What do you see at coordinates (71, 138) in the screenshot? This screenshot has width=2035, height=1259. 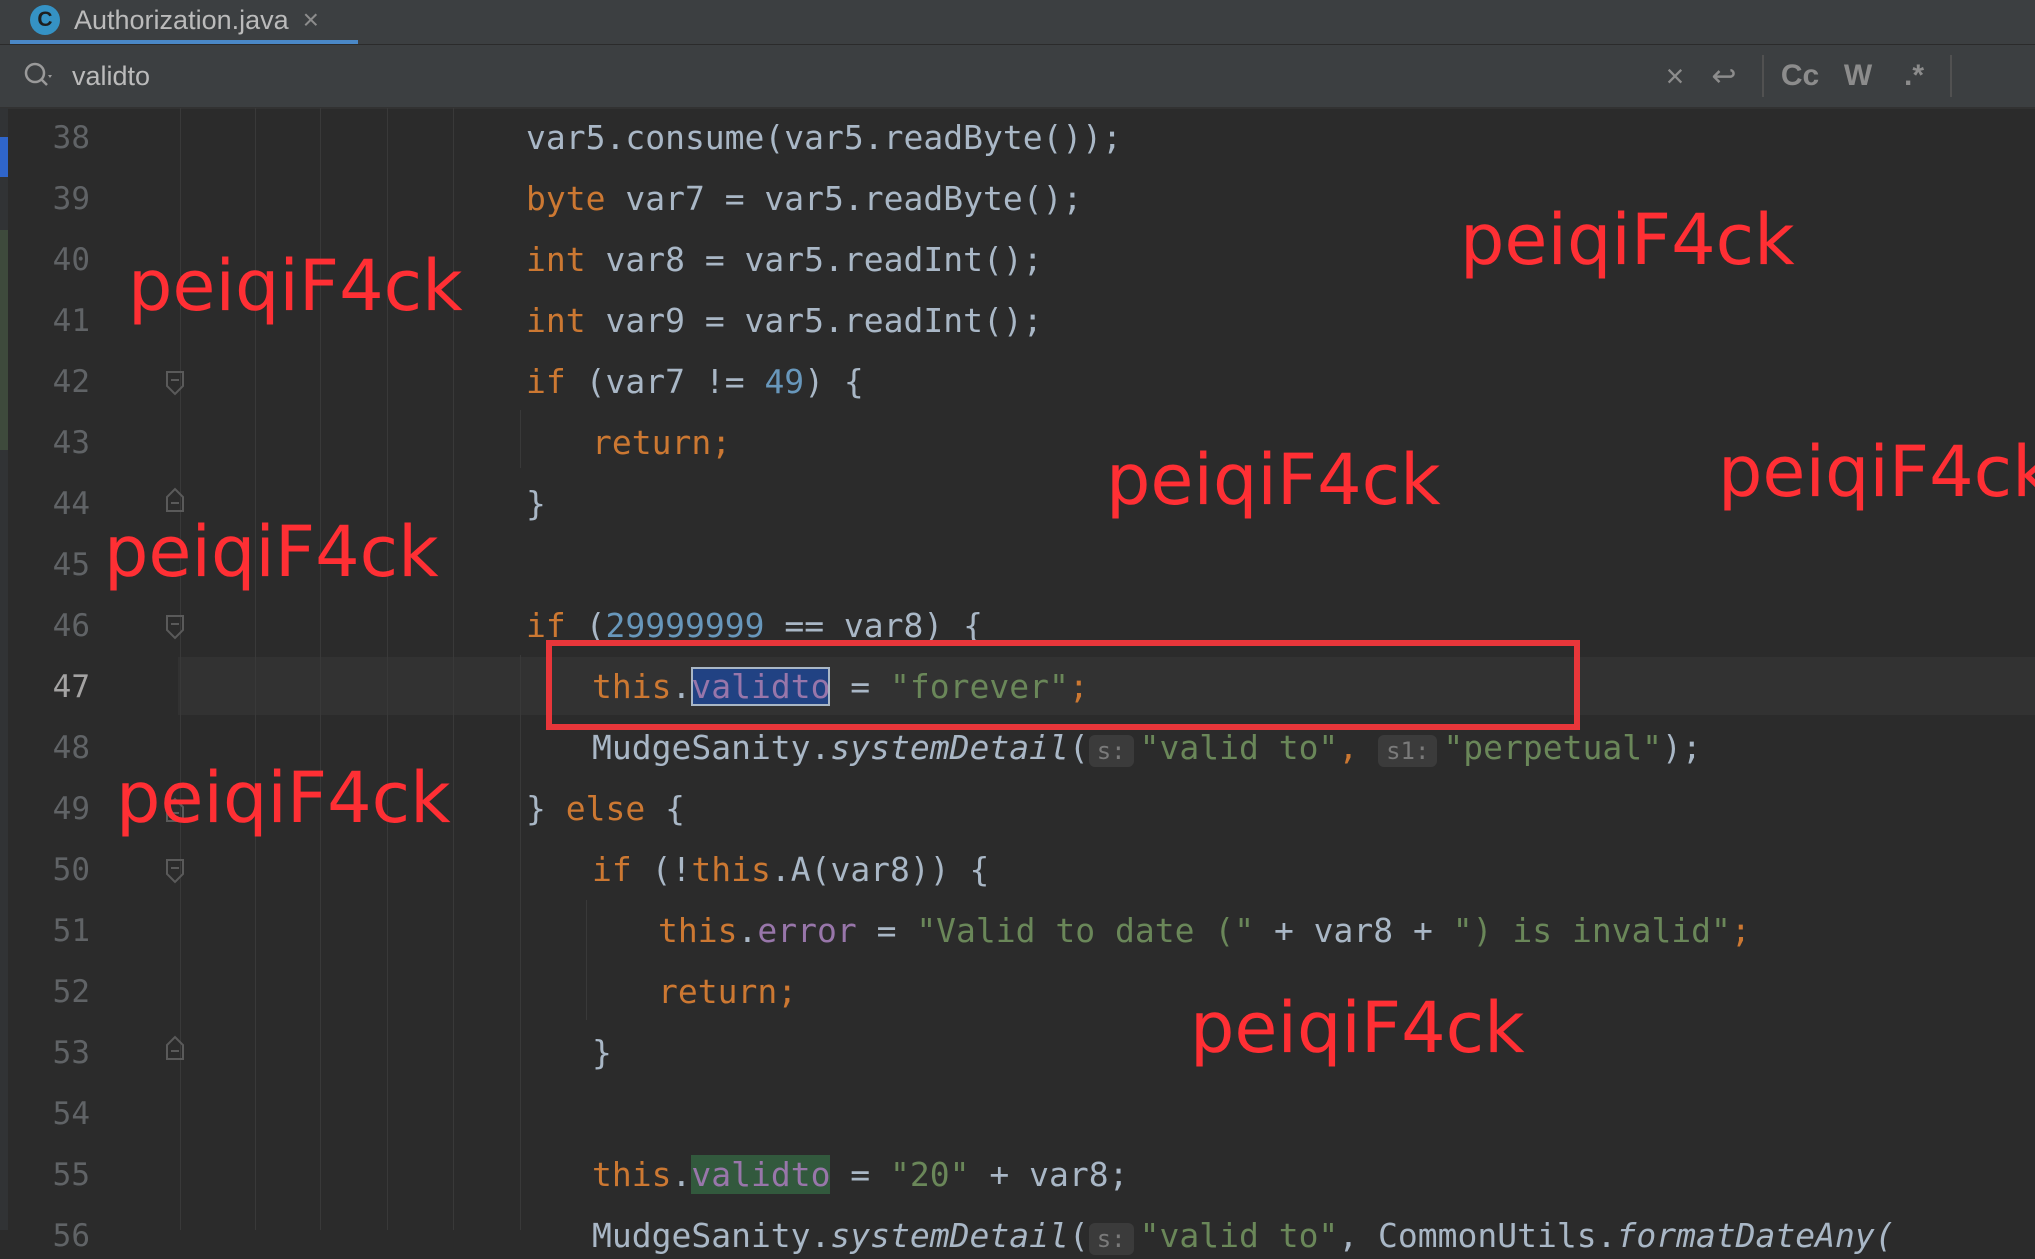 I see `line-number: 38` at bounding box center [71, 138].